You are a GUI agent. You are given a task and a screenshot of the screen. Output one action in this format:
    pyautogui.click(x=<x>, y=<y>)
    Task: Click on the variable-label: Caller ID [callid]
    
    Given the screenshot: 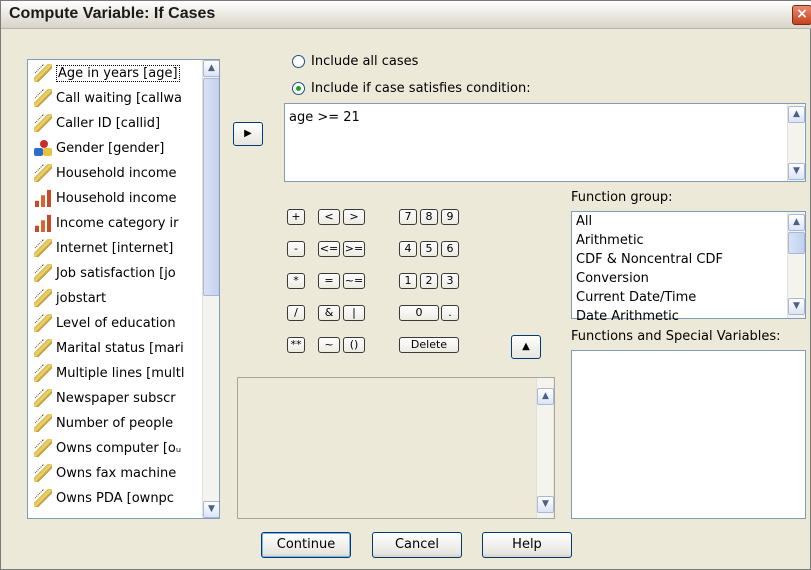 What is the action you would take?
    pyautogui.click(x=108, y=123)
    